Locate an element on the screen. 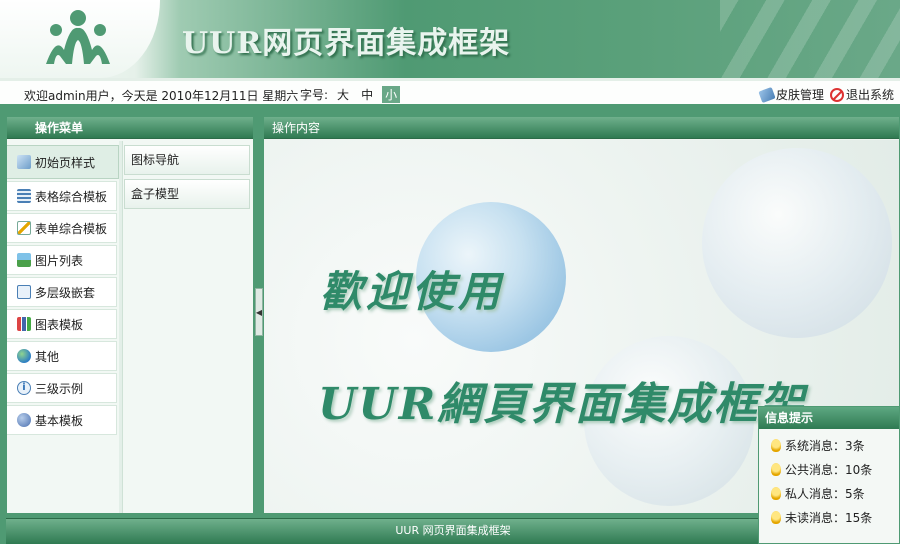  main-menu: 初始页样式 表格综合模板 表单综合模板 图片列表 多层级嵌套 图表模板 其他 i is located at coordinates (63, 289).